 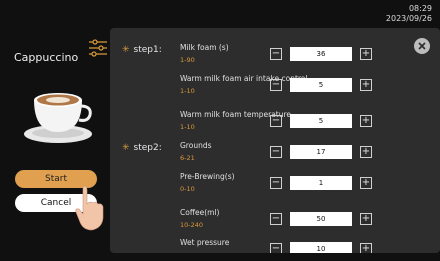 I want to click on step-1-text: step1:, so click(x=147, y=50).